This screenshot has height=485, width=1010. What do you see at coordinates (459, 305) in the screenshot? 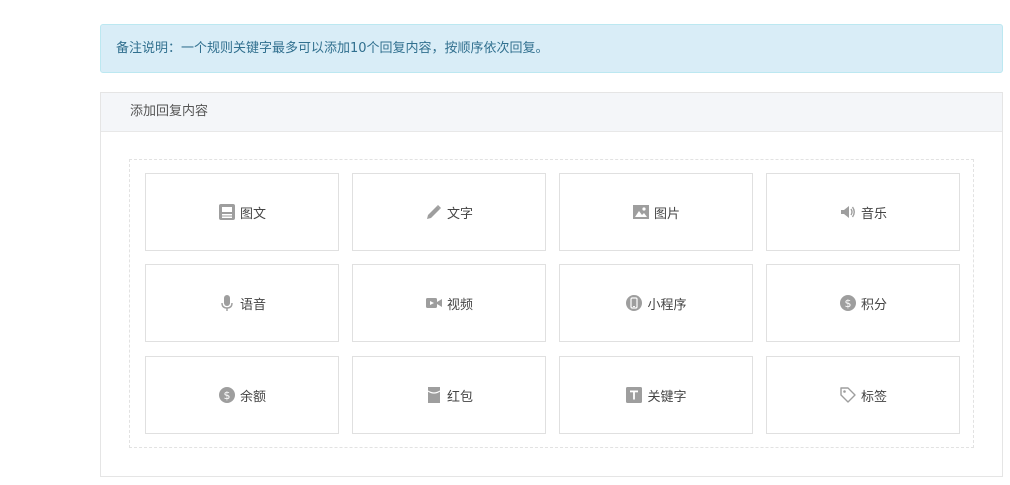
I see `tile-label: 视频` at bounding box center [459, 305].